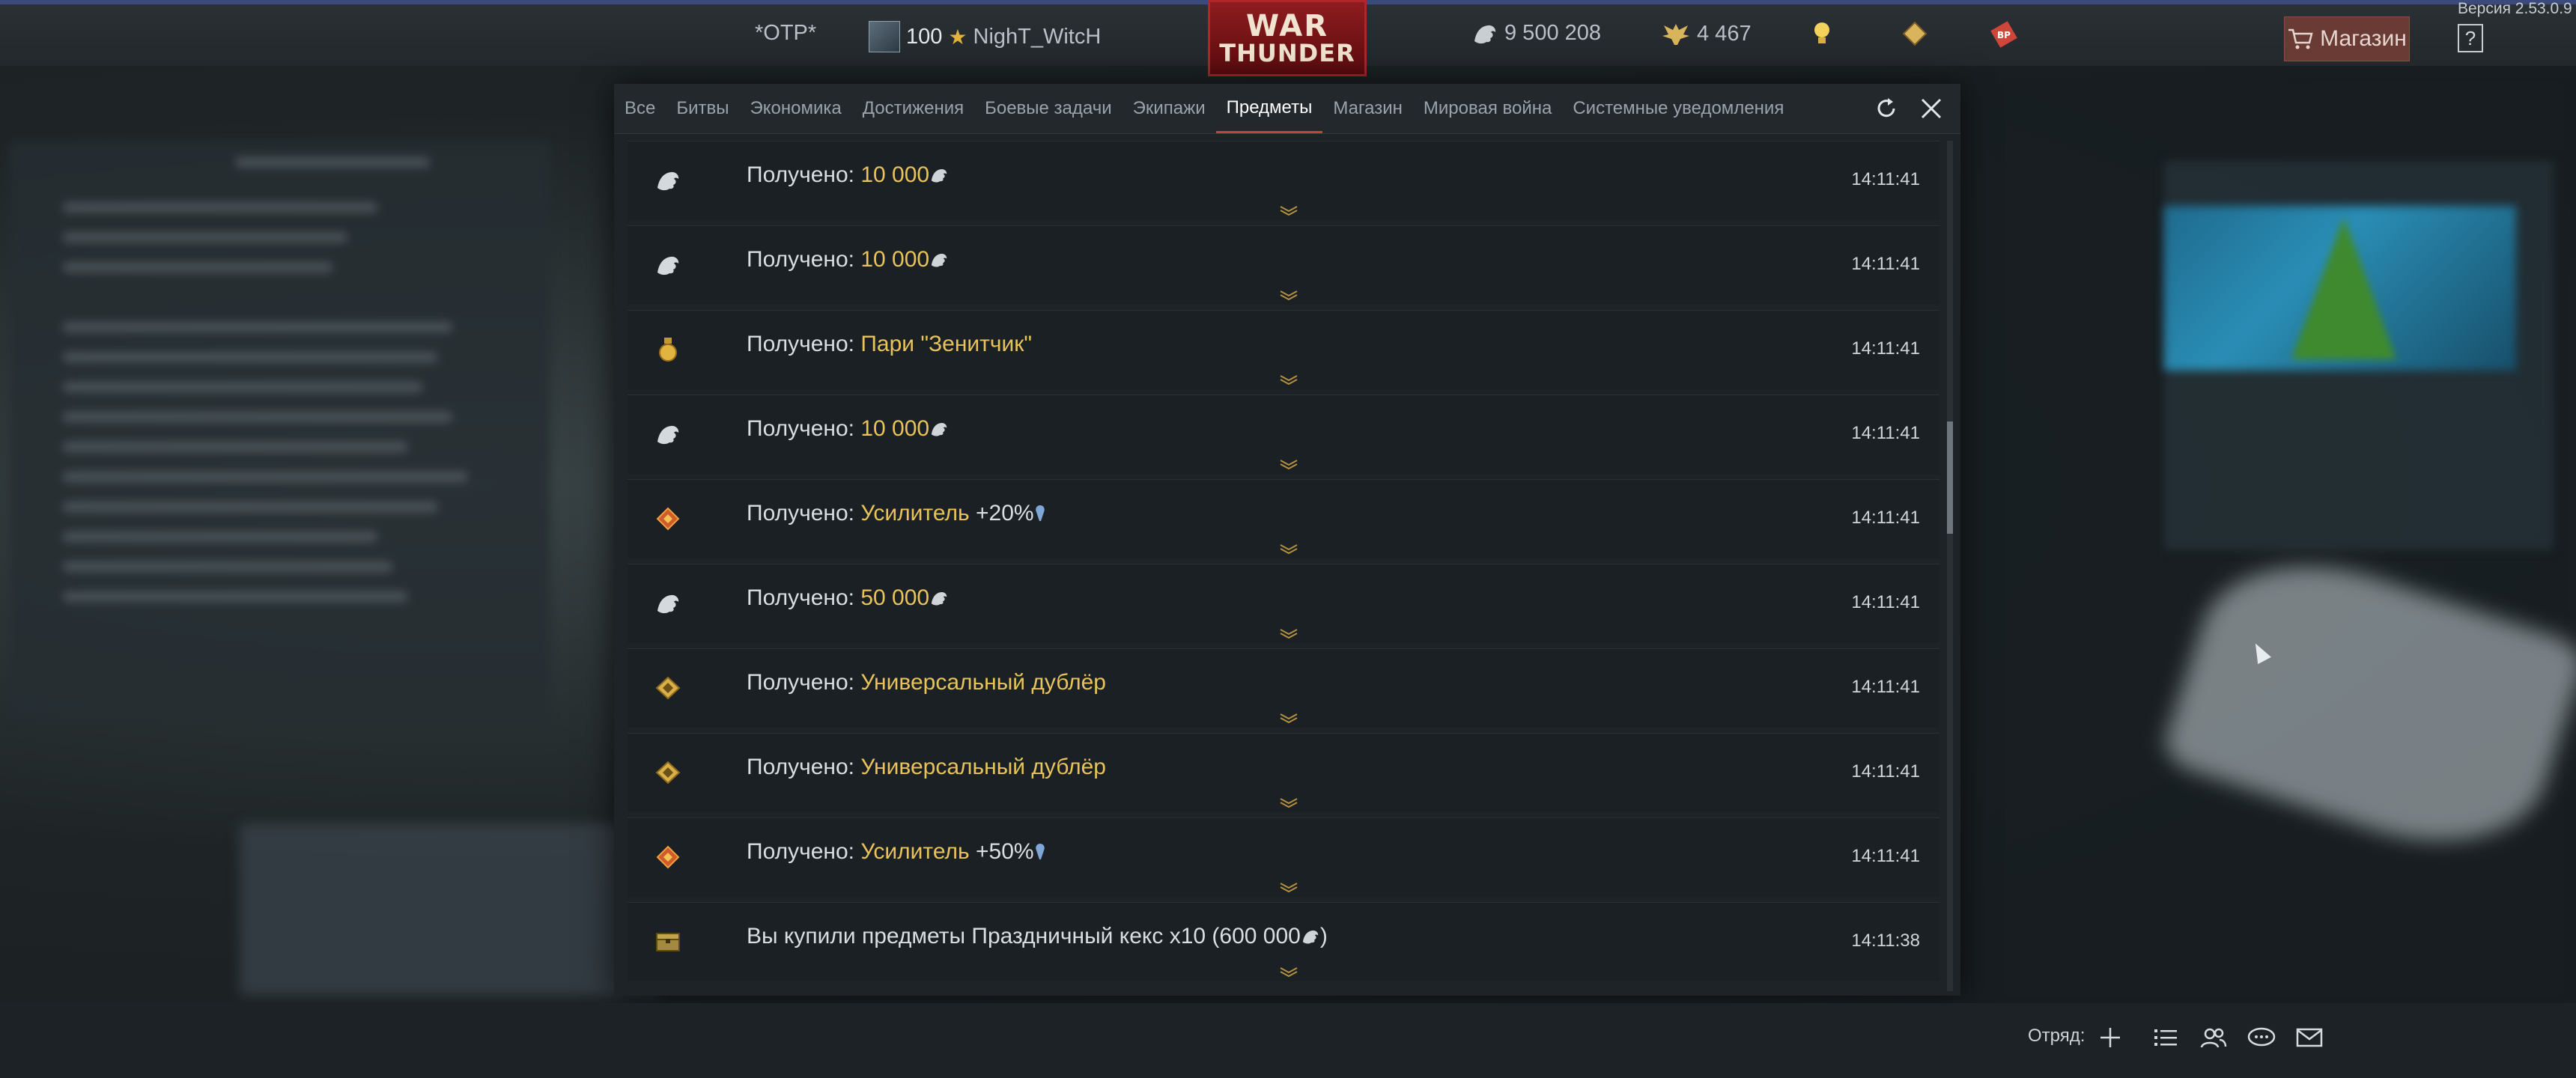 Image resolution: width=2576 pixels, height=1078 pixels. I want to click on add-squad-member-button, so click(2110, 1038).